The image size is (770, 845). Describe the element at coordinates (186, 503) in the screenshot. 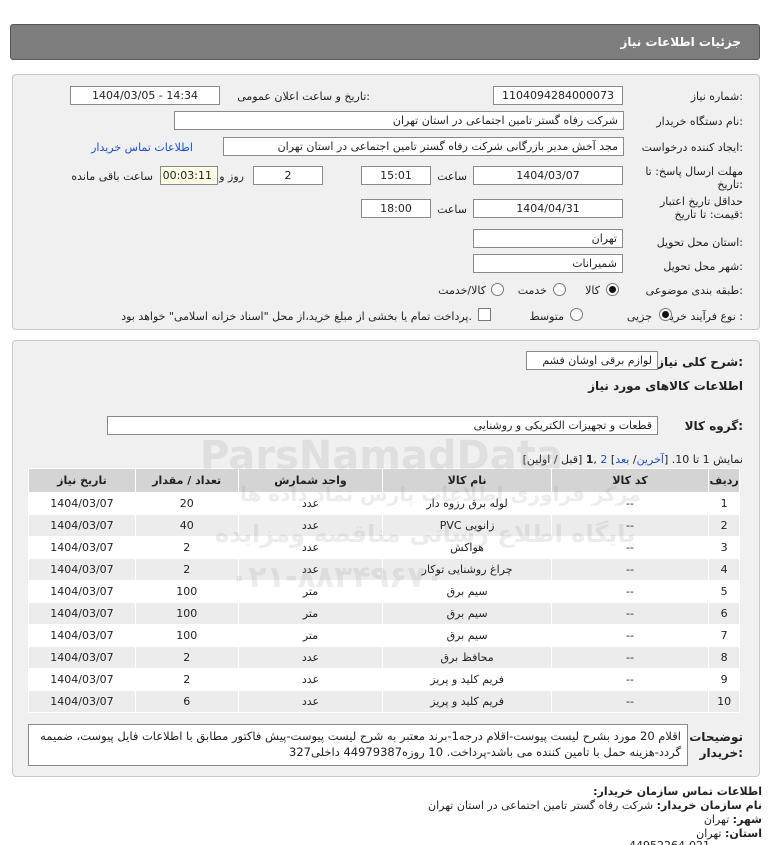

I see `quantity-cell: 20` at that location.